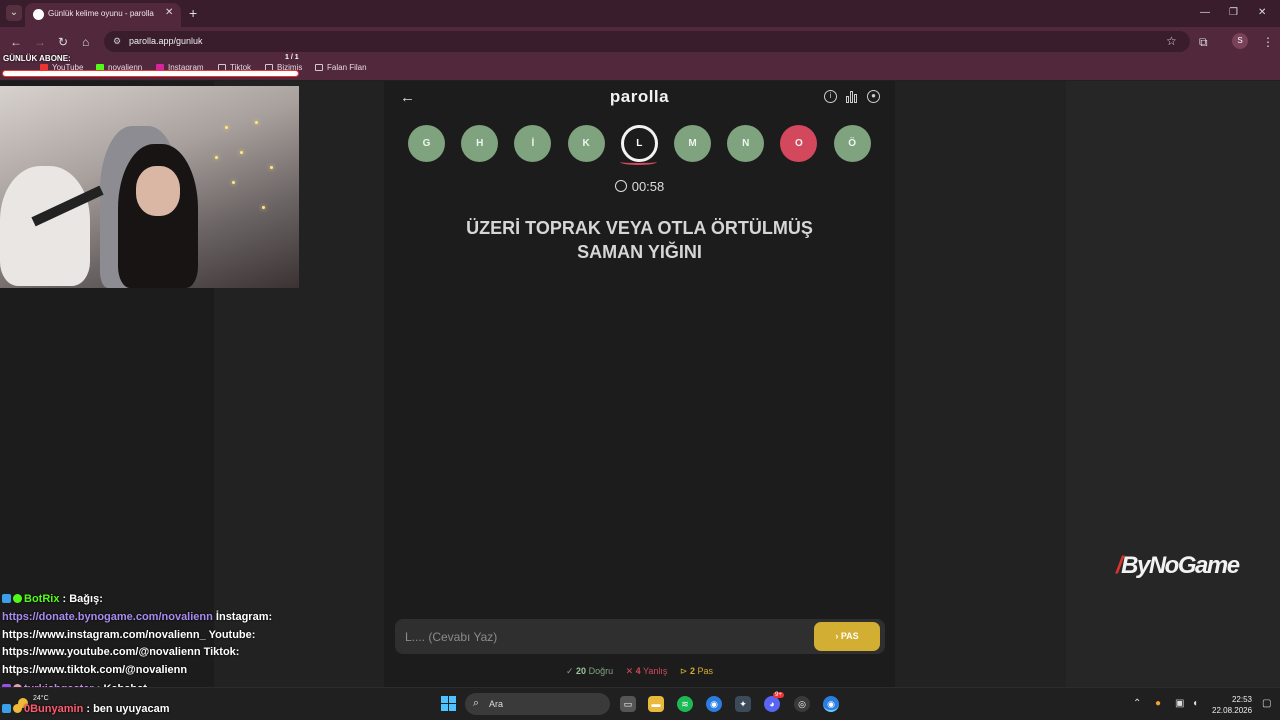  Describe the element at coordinates (6, 598) in the screenshot. I see `bot-badge-icon` at that location.